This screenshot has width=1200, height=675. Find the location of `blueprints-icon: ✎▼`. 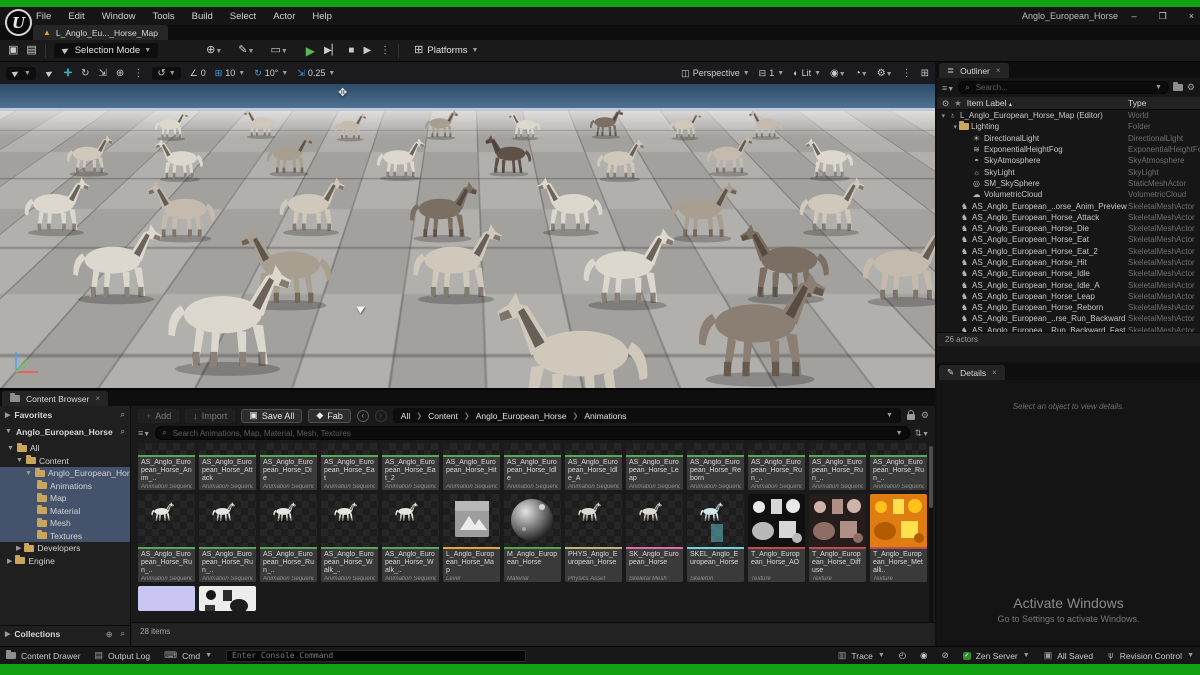

blueprints-icon: ✎▼ is located at coordinates (246, 50).